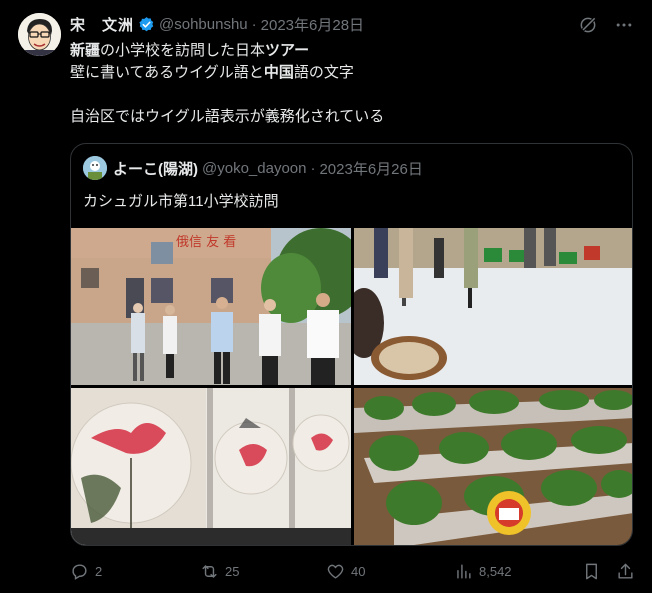 This screenshot has width=652, height=593. I want to click on quote-author-avatar, so click(95, 168).